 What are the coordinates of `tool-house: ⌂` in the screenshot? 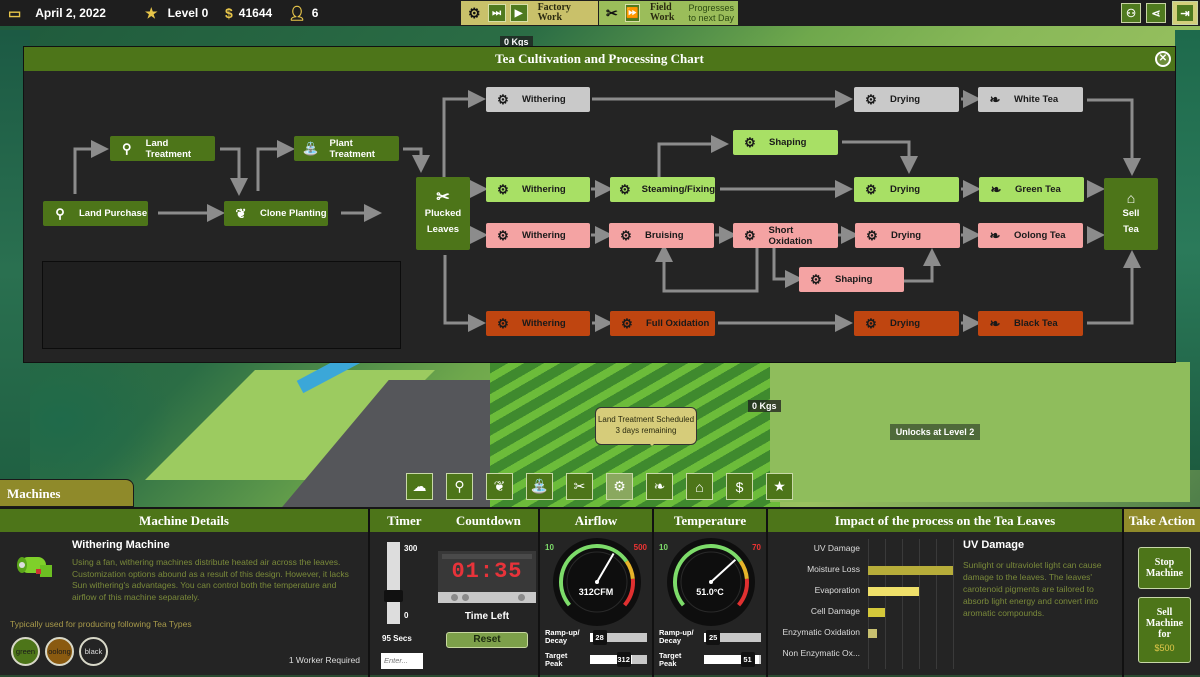 It's located at (699, 486).